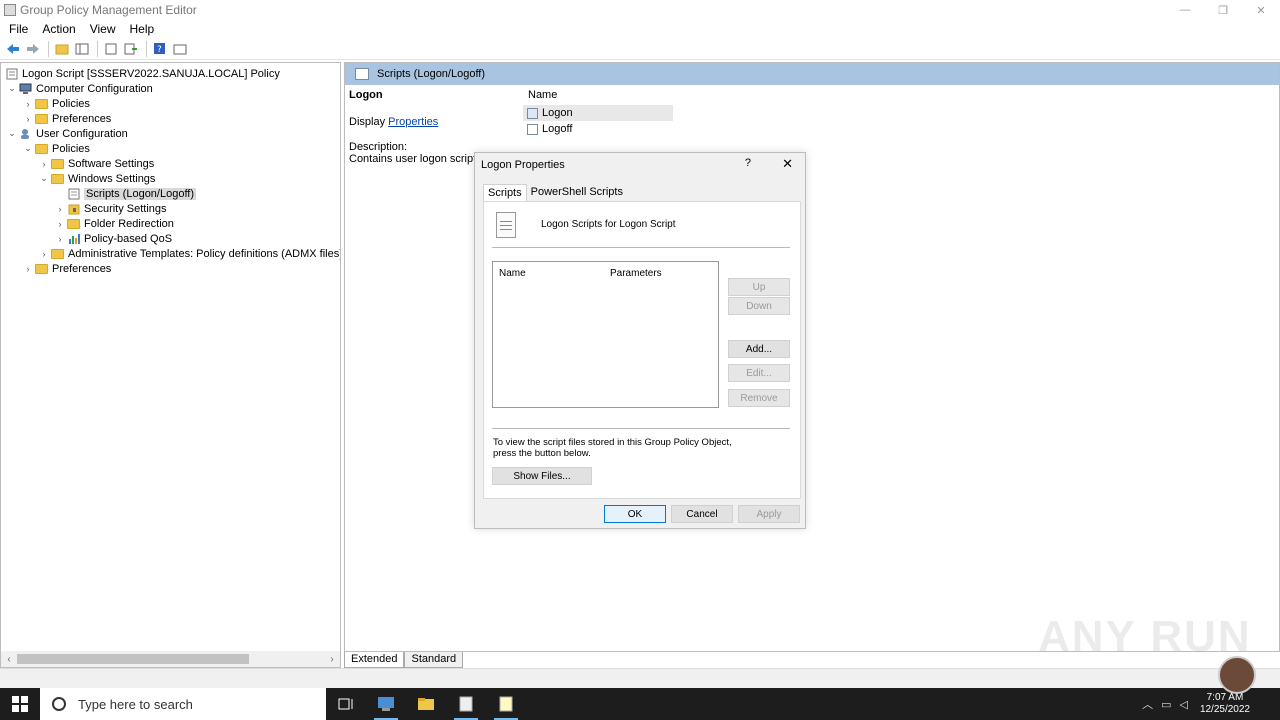 This screenshot has height=720, width=1280. What do you see at coordinates (532, 113) in the screenshot?
I see `script-icon` at bounding box center [532, 113].